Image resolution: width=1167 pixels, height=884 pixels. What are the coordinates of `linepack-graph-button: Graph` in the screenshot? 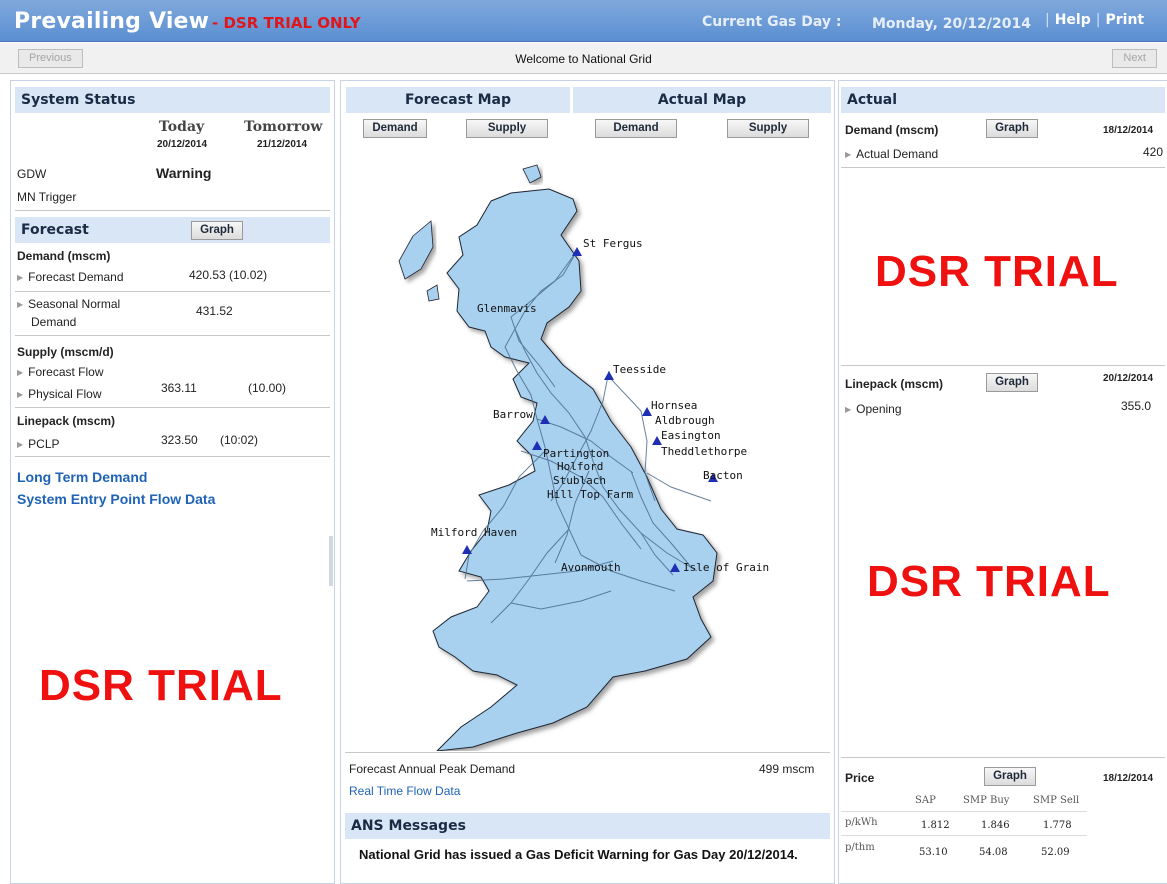 It's located at (1012, 382).